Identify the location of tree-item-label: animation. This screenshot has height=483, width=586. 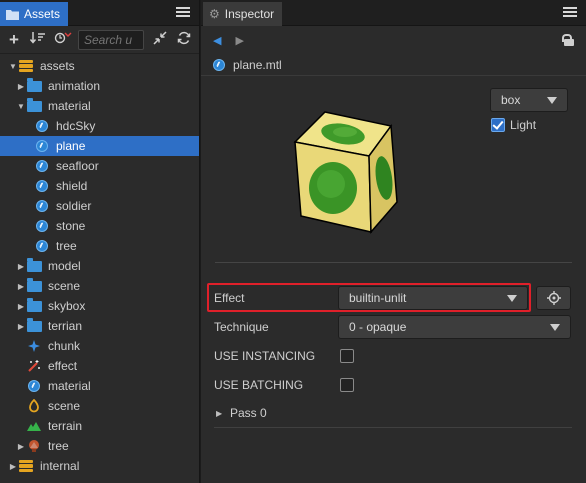
(74, 86).